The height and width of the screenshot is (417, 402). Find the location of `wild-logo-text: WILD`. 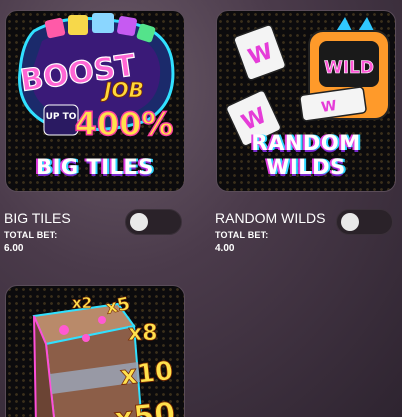

wild-logo-text: WILD is located at coordinates (349, 68).